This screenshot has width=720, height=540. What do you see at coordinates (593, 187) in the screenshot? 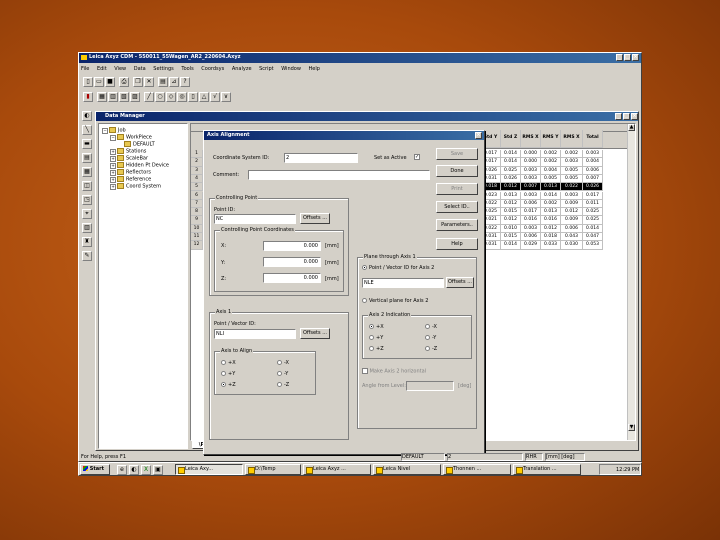
I see `table-cell: 0.026` at bounding box center [593, 187].